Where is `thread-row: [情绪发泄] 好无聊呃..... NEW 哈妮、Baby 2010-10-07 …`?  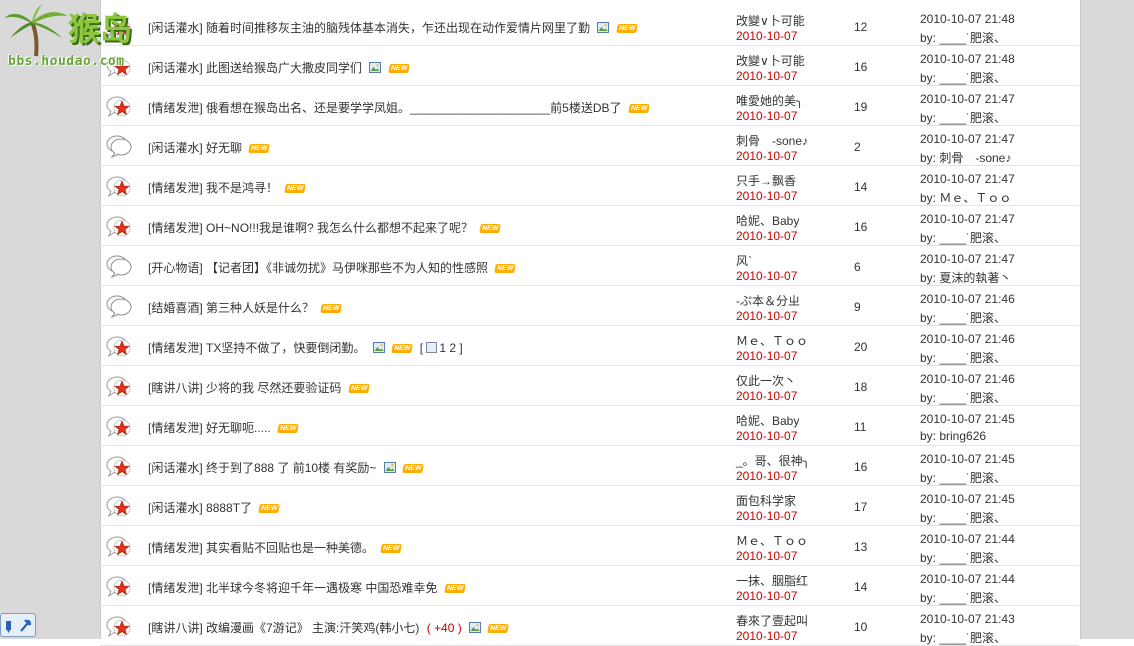 thread-row: [情绪发泄] 好无聊呃..... NEW 哈妮、Baby 2010-10-07 … is located at coordinates (589, 425).